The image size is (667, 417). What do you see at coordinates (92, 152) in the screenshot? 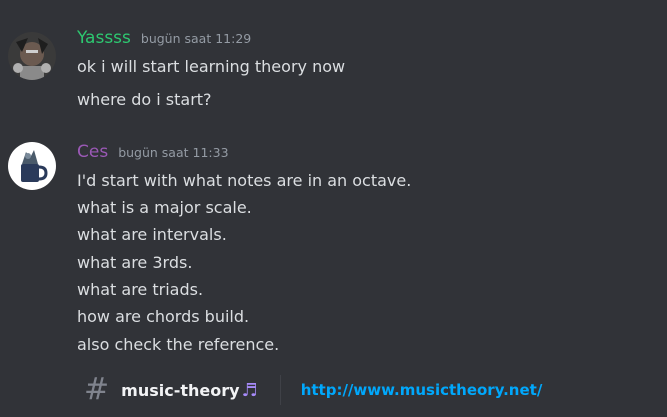
I see `username: Ces` at bounding box center [92, 152].